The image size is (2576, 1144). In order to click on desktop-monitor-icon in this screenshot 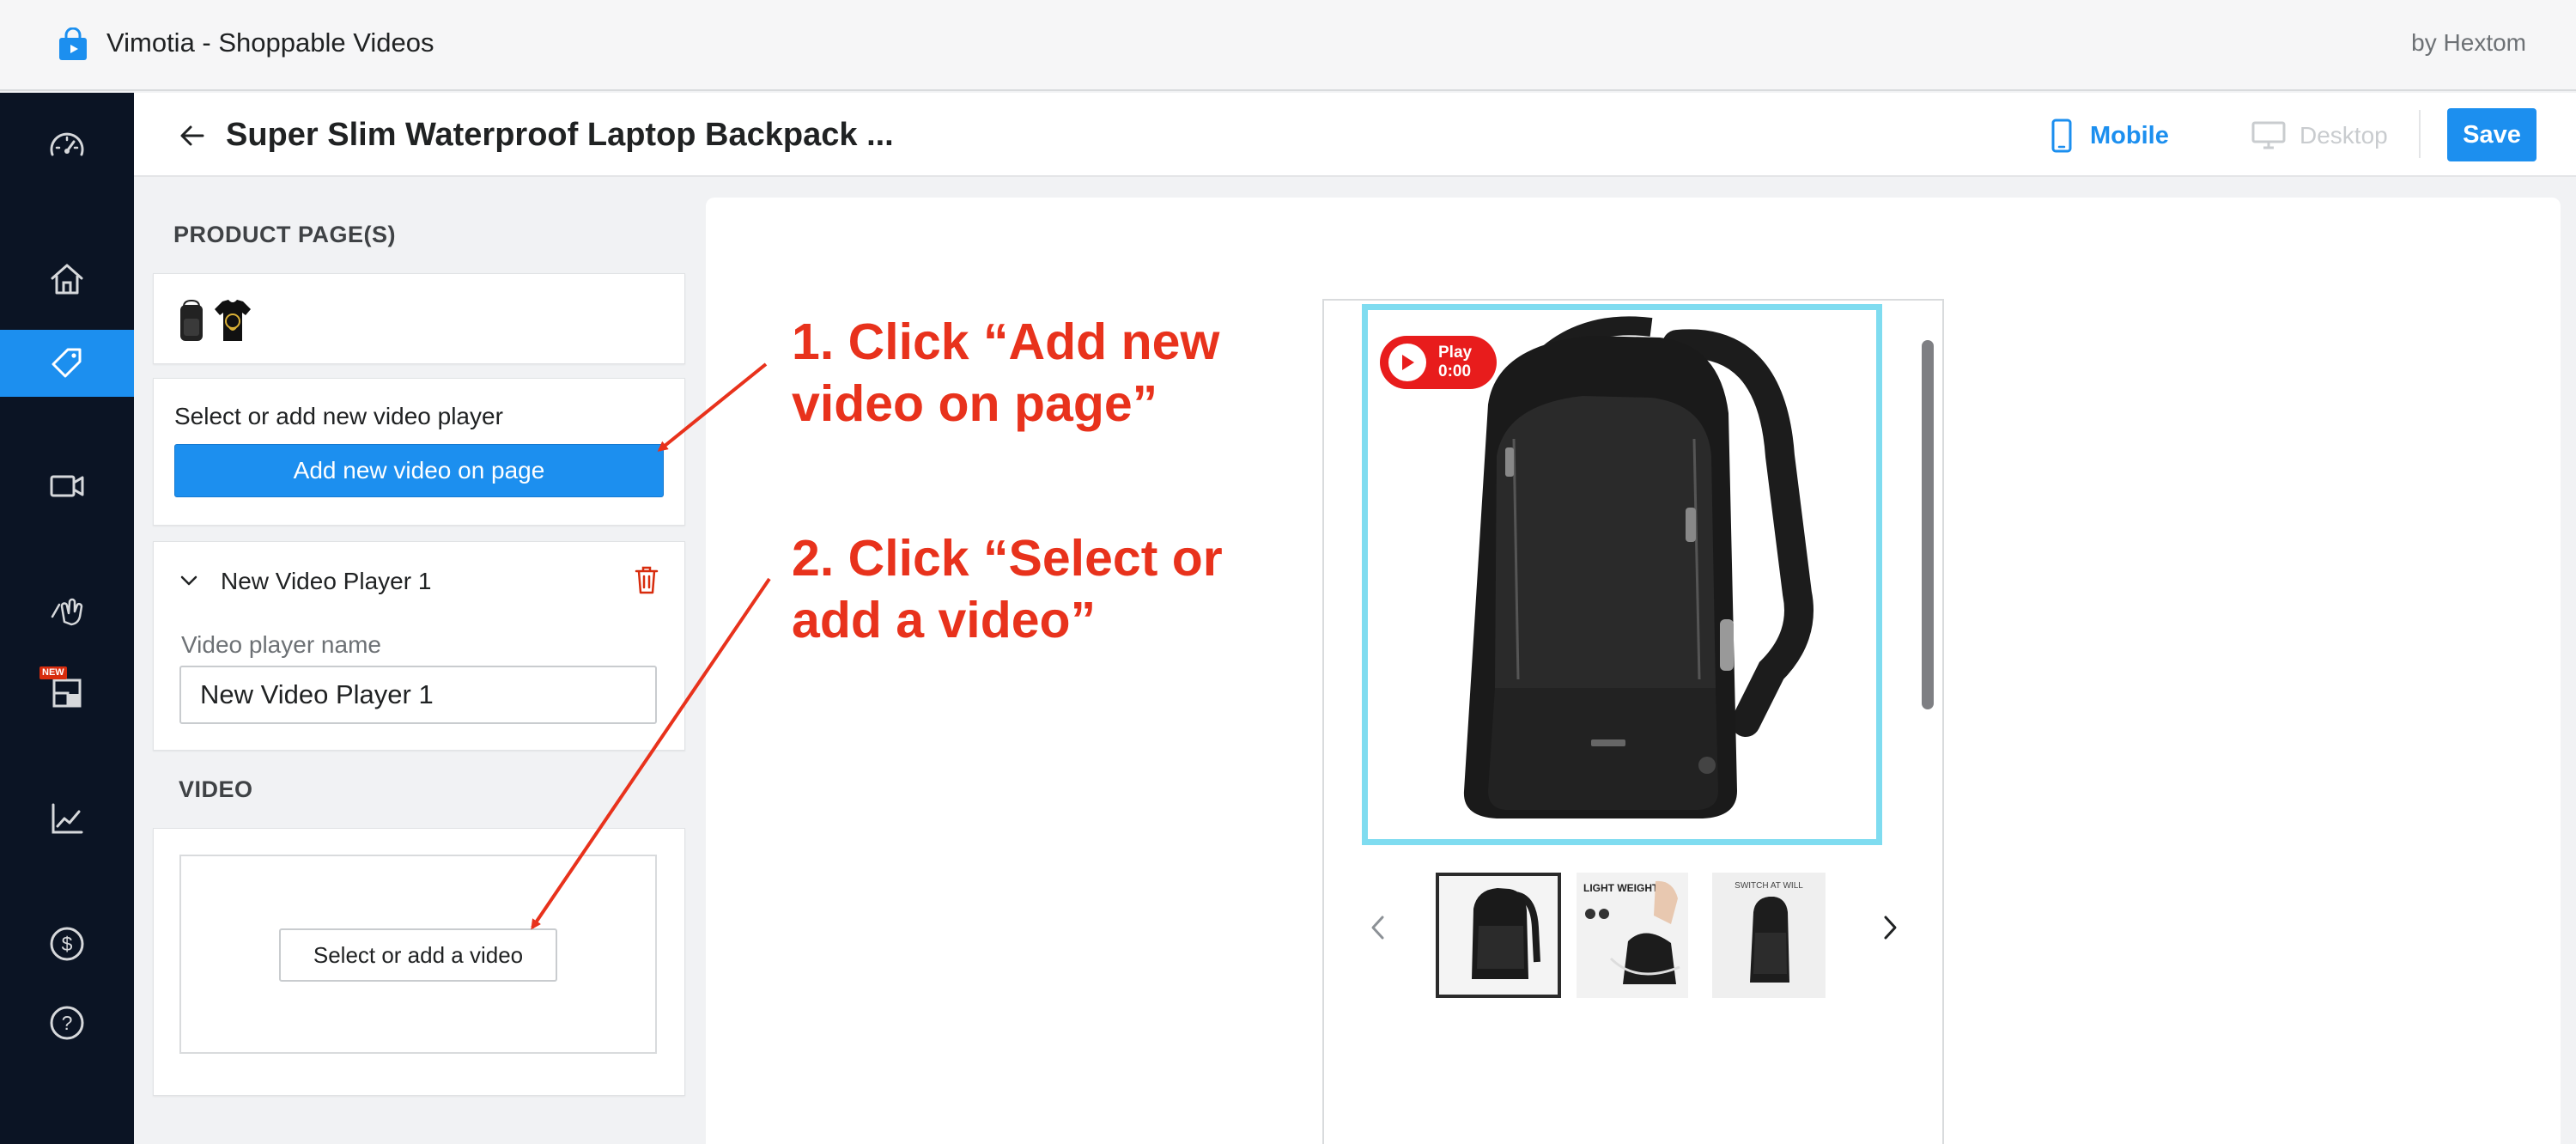, I will do `click(2268, 135)`.